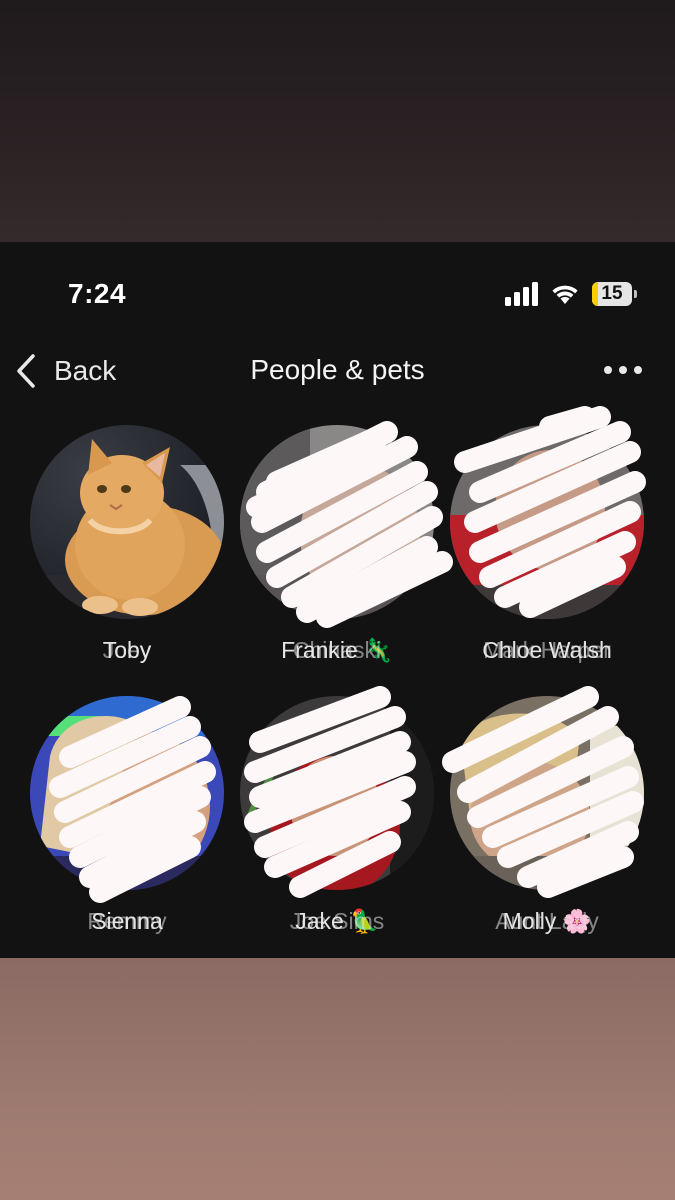 The width and height of the screenshot is (675, 1200). I want to click on person-name: Toby Joey, so click(127, 650).